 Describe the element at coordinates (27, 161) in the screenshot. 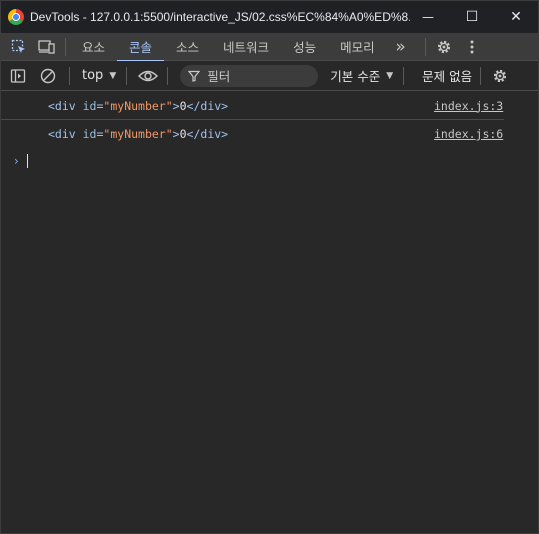

I see `text-cursor` at that location.